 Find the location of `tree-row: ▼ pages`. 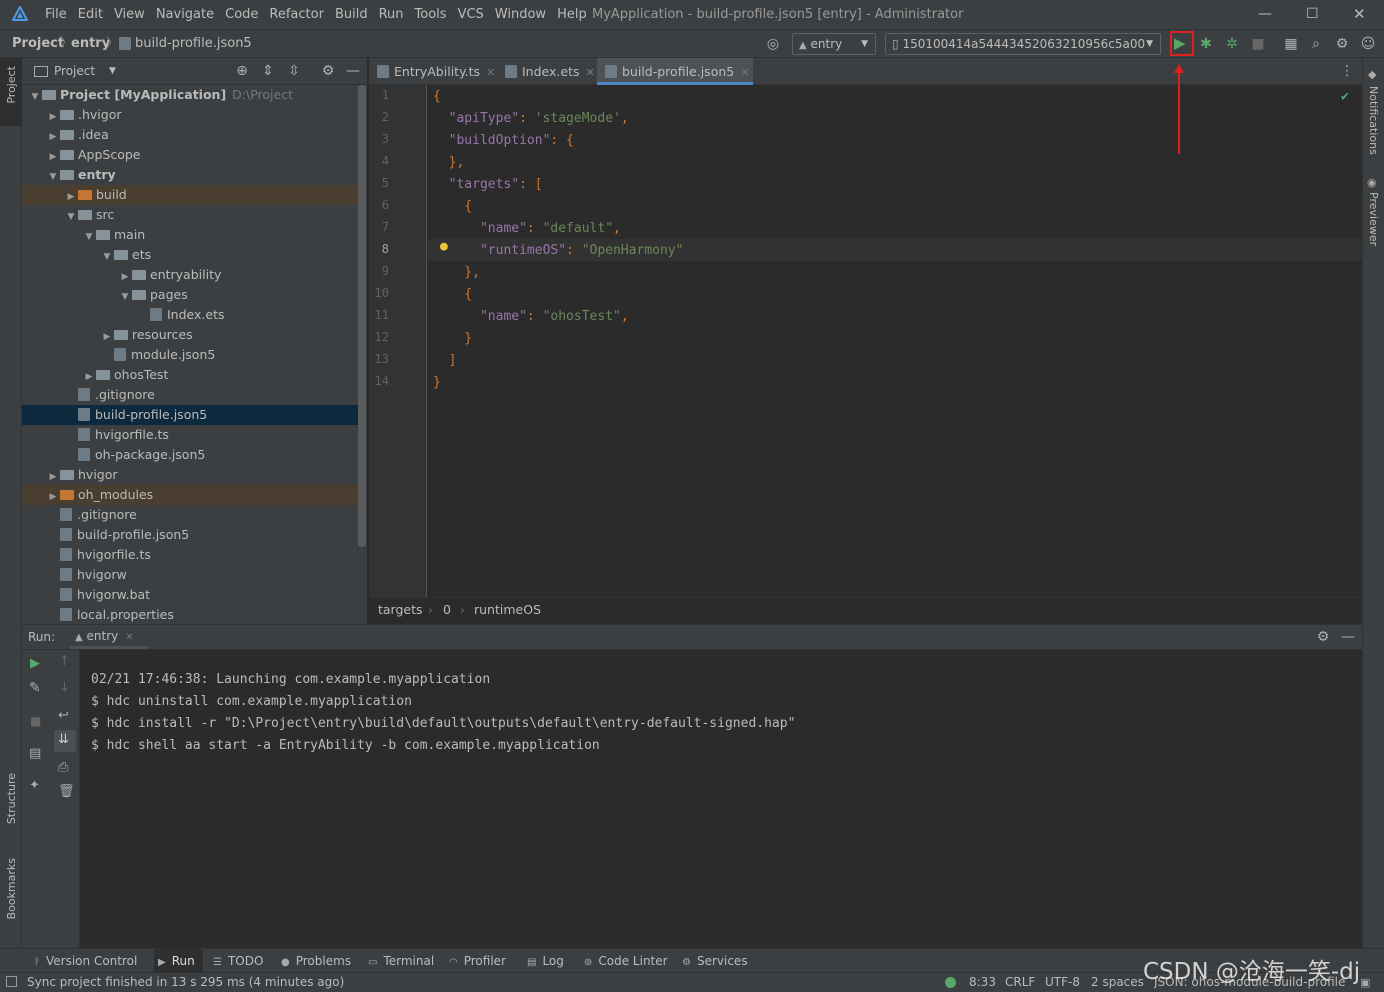

tree-row: ▼ pages is located at coordinates (190, 295).